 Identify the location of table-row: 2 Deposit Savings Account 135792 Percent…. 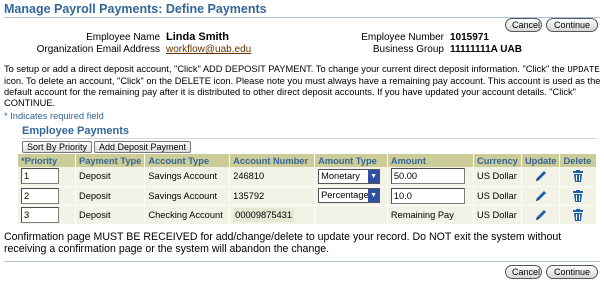
(307, 196).